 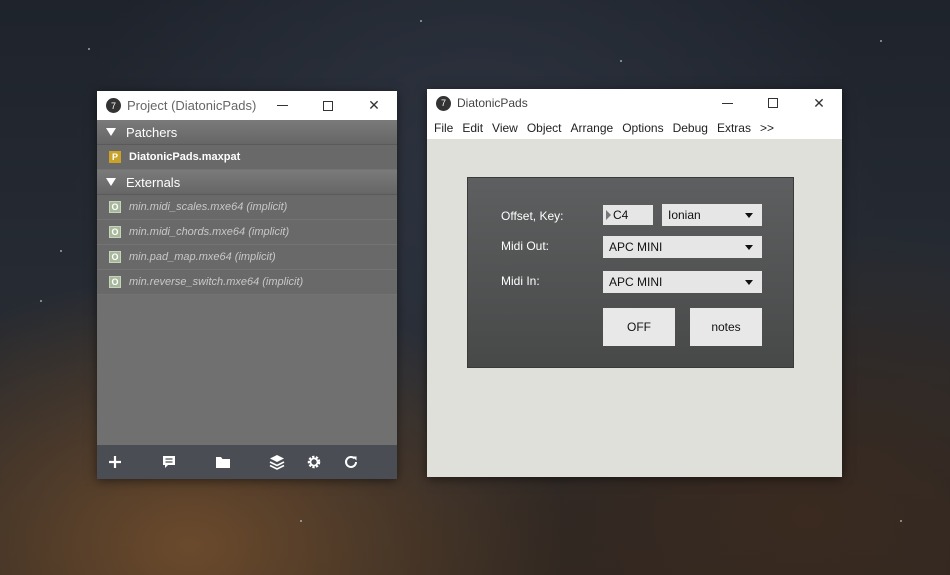 I want to click on patcher-badge-icon: P, so click(x=115, y=157).